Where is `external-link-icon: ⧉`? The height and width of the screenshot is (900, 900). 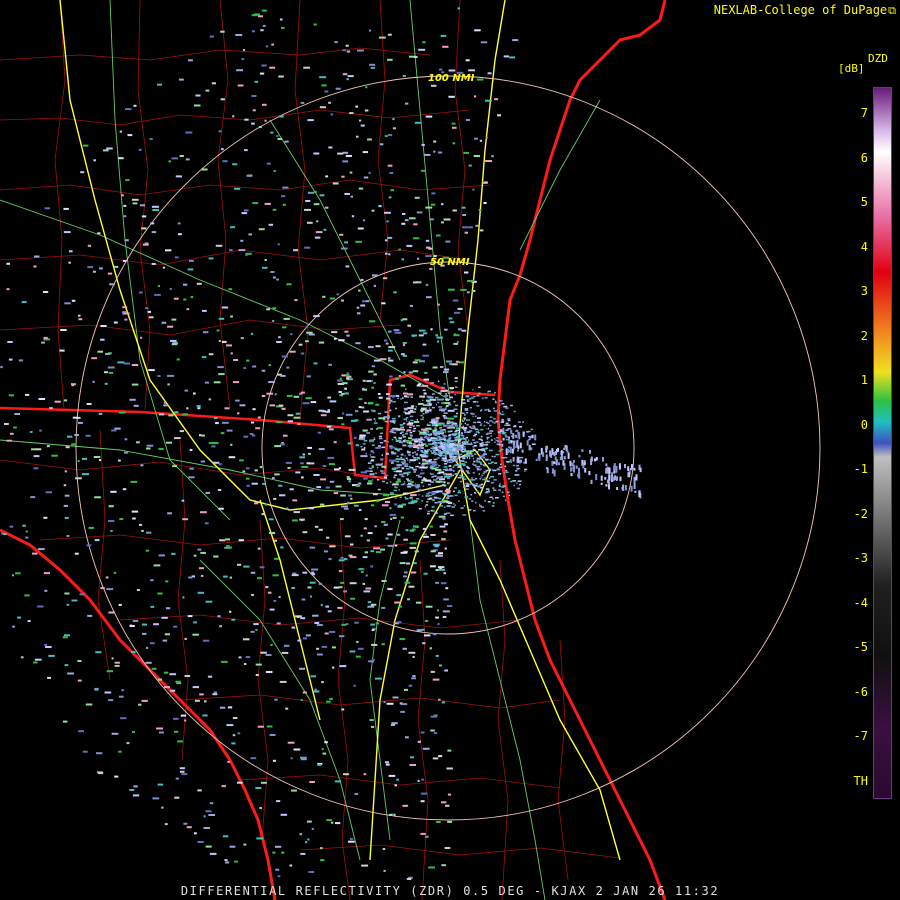 external-link-icon: ⧉ is located at coordinates (892, 10).